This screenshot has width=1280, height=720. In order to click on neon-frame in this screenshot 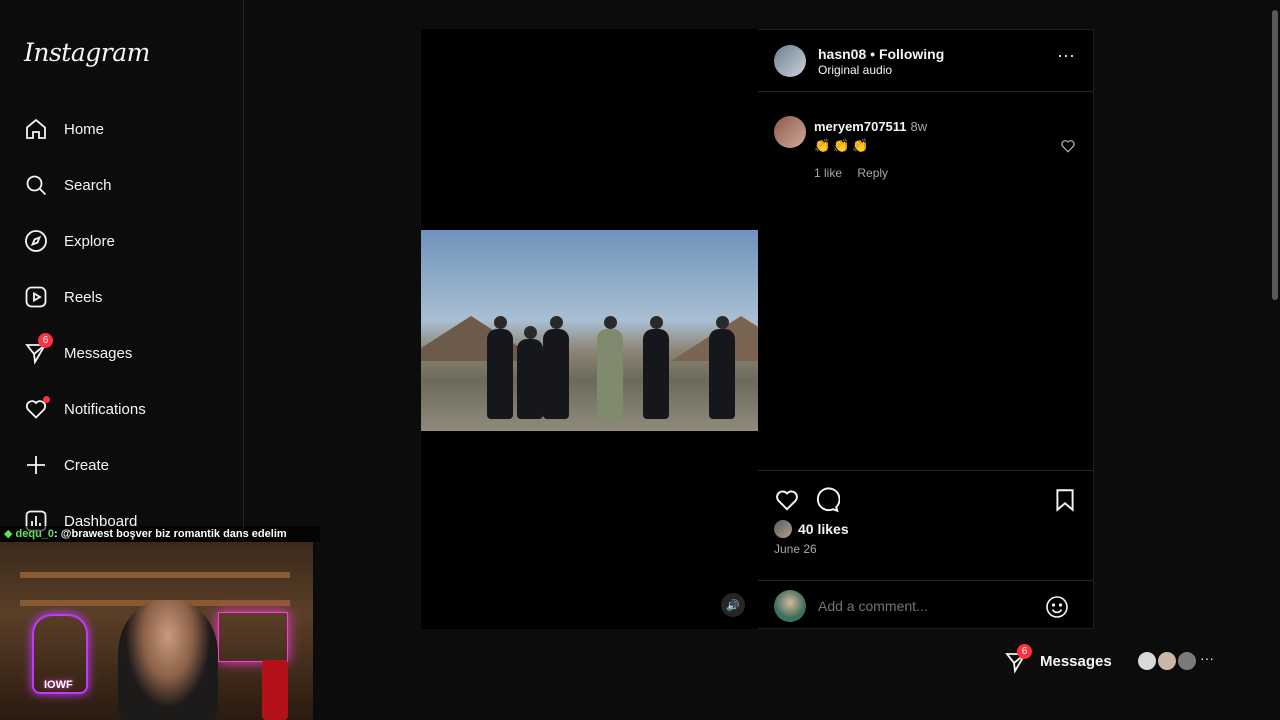, I will do `click(253, 637)`.